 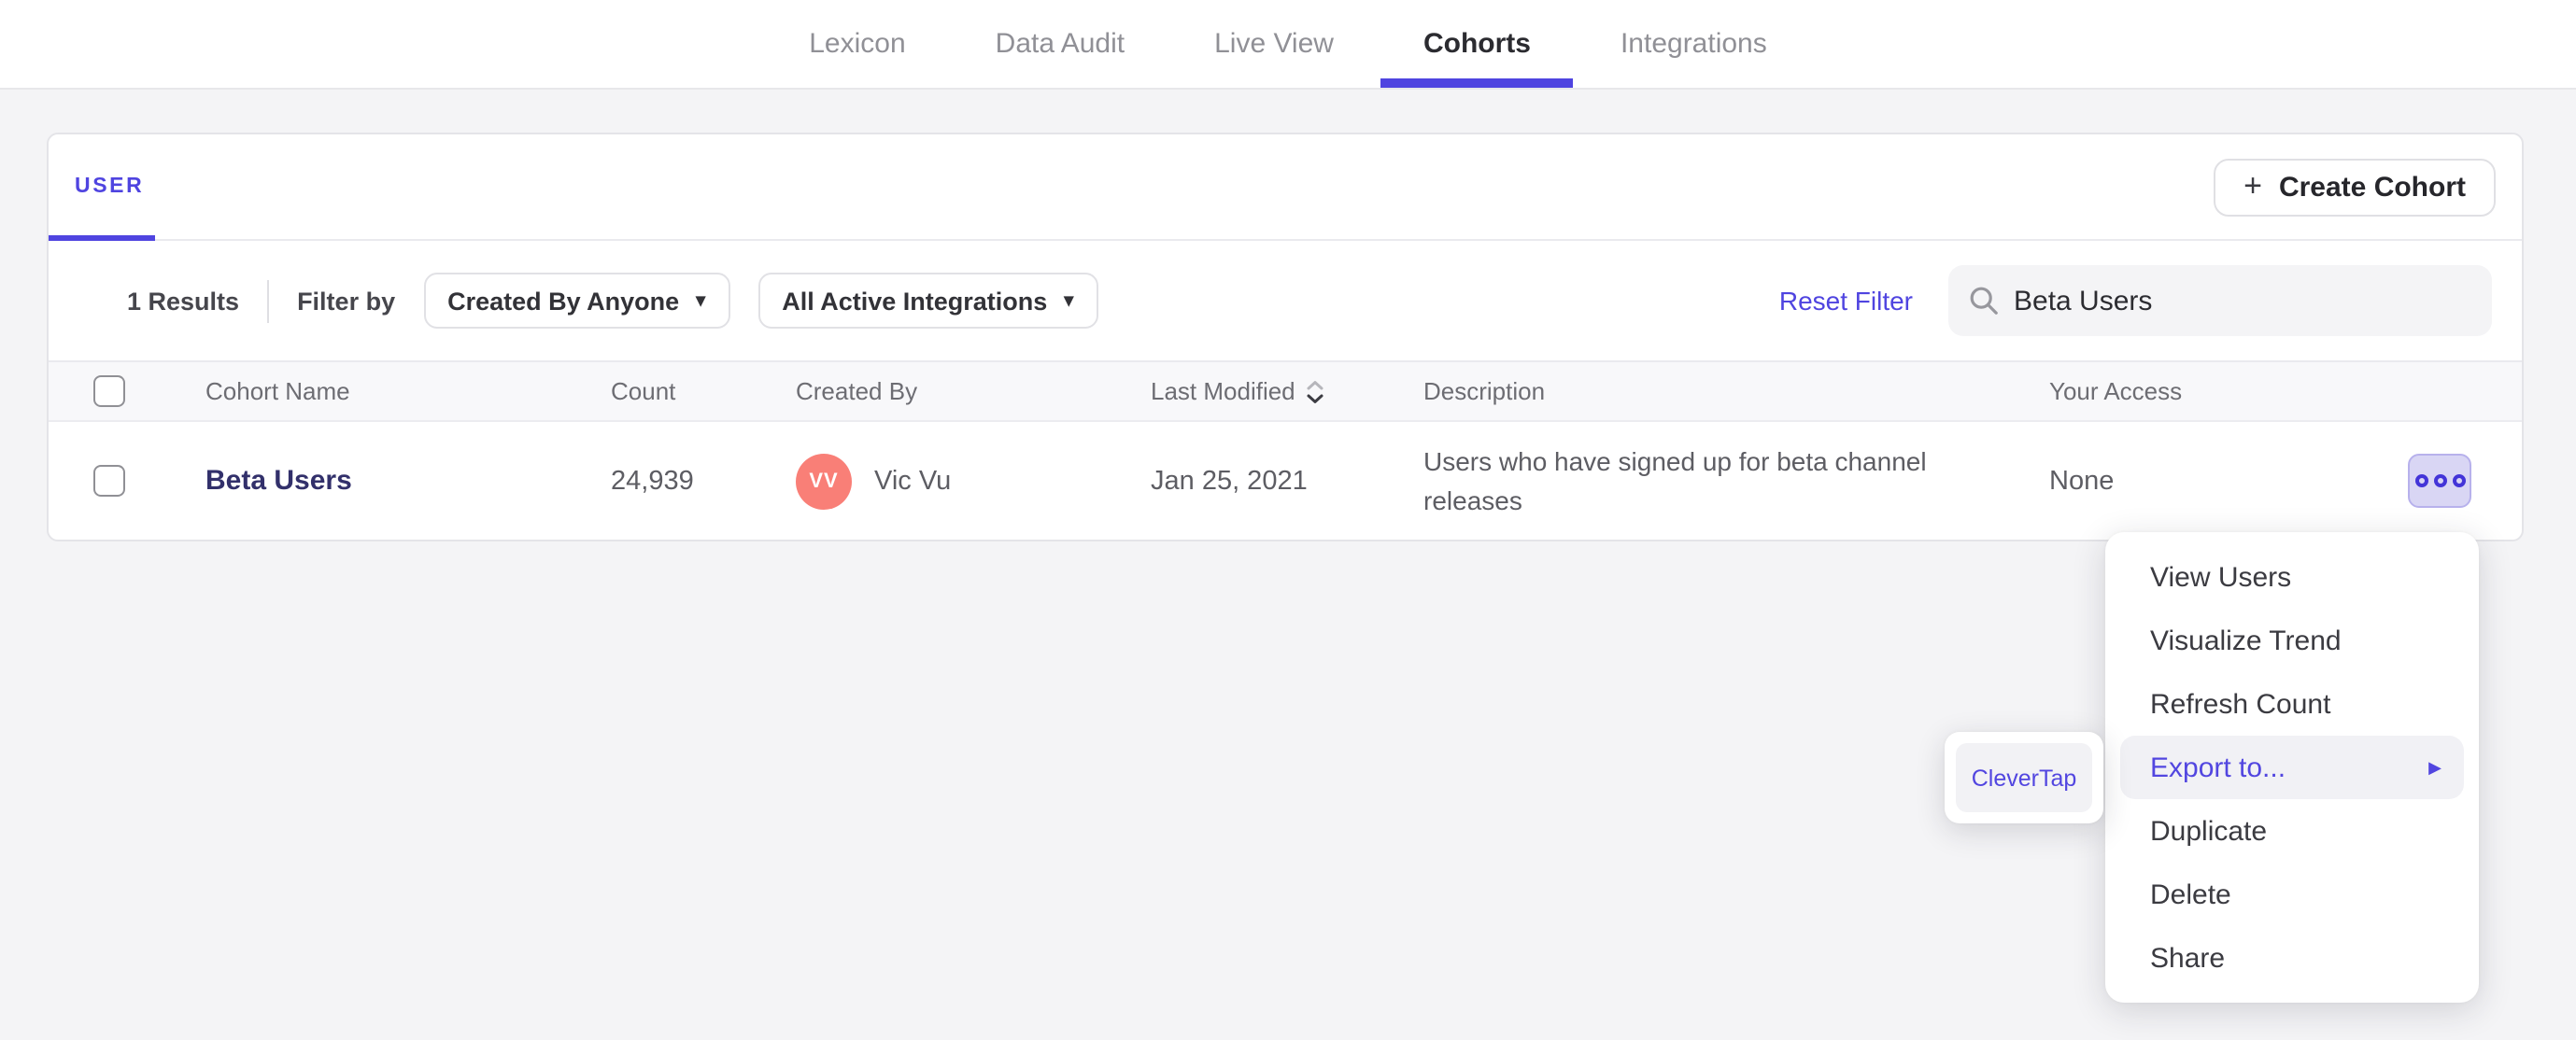 What do you see at coordinates (2209, 831) in the screenshot?
I see `menu-item-label: Duplicate` at bounding box center [2209, 831].